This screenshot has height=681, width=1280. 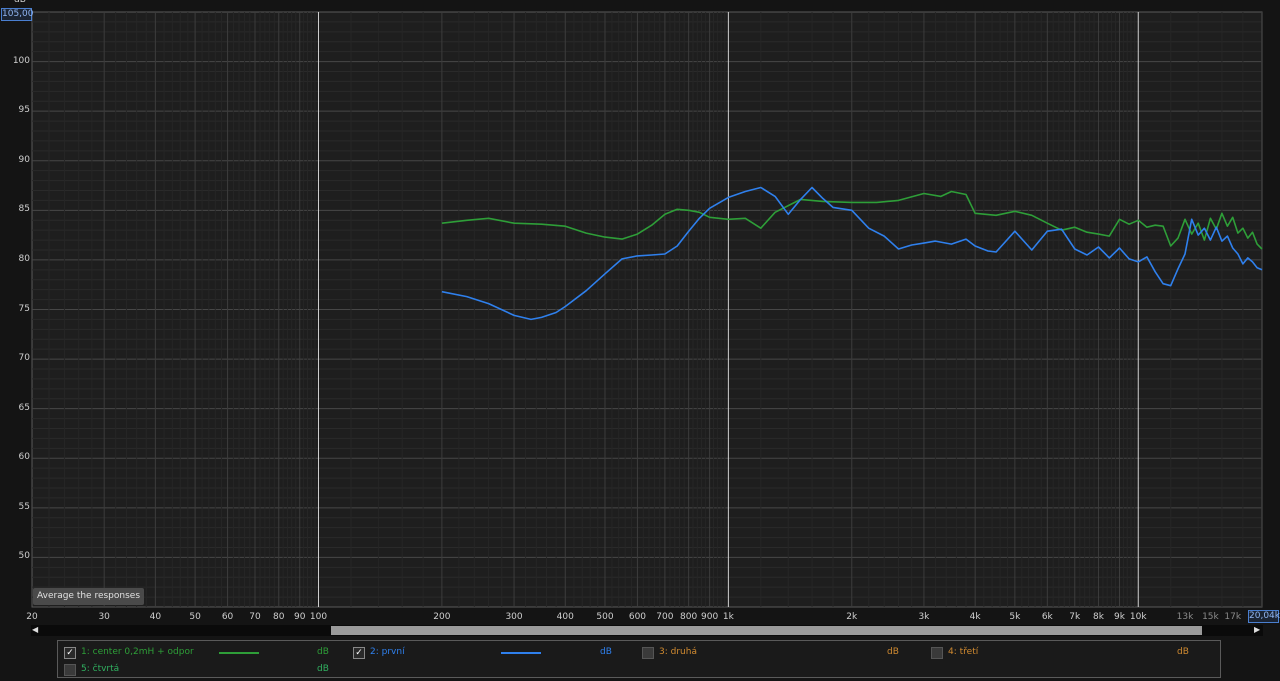 I want to click on scrollbar-thumb, so click(x=766, y=630).